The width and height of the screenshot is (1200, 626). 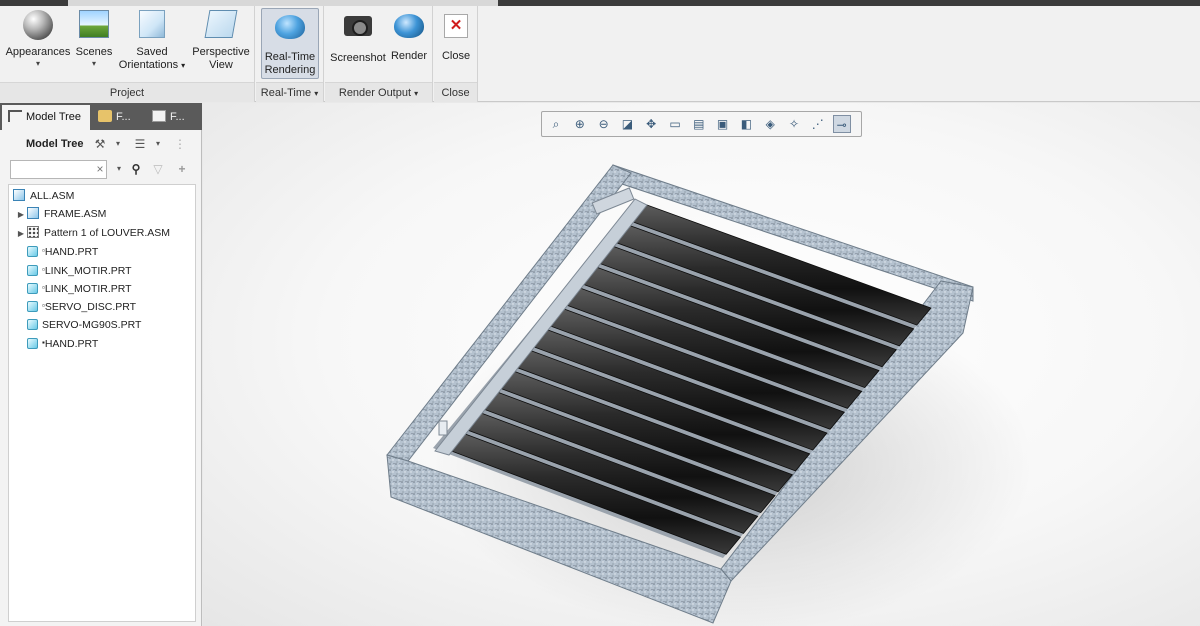 I want to click on model-tree-tab-icon, so click(x=15, y=116).